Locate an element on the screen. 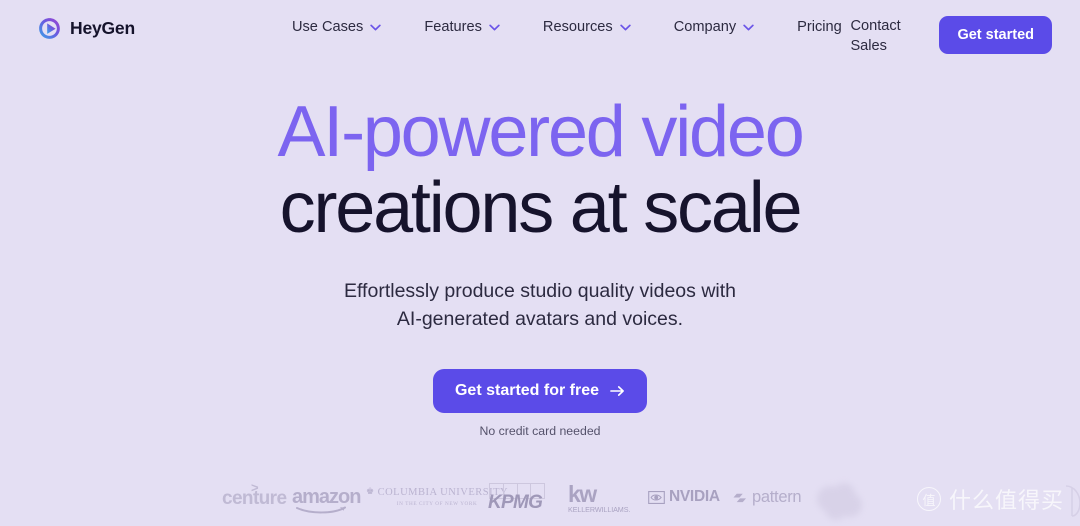  headline-line-2: creations at scale is located at coordinates (541, 208).